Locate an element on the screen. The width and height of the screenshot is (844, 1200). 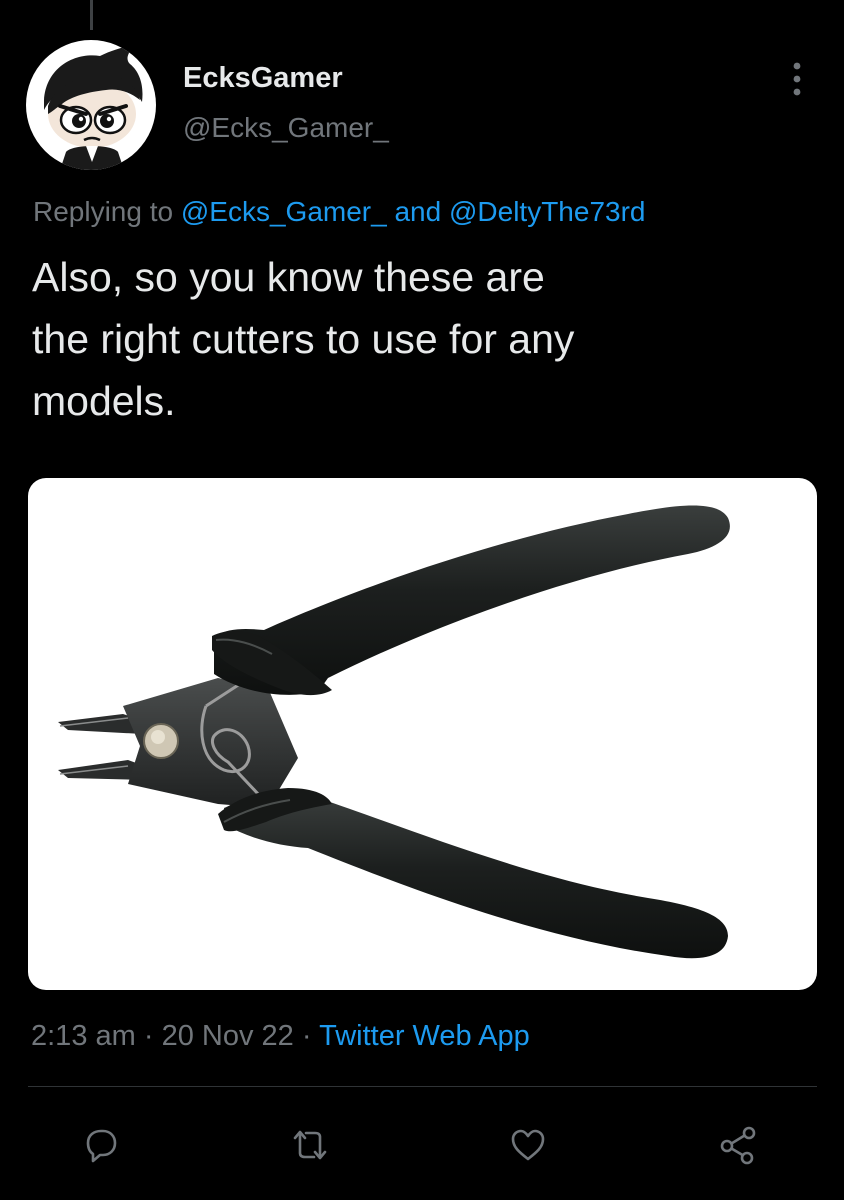
tweet-date: 20 Nov 22 is located at coordinates (228, 1036).